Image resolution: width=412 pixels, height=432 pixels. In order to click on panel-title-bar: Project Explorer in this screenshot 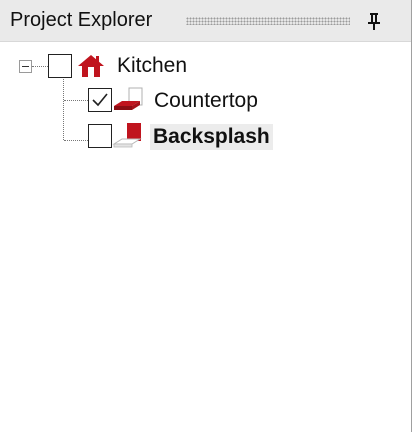, I will do `click(205, 21)`.